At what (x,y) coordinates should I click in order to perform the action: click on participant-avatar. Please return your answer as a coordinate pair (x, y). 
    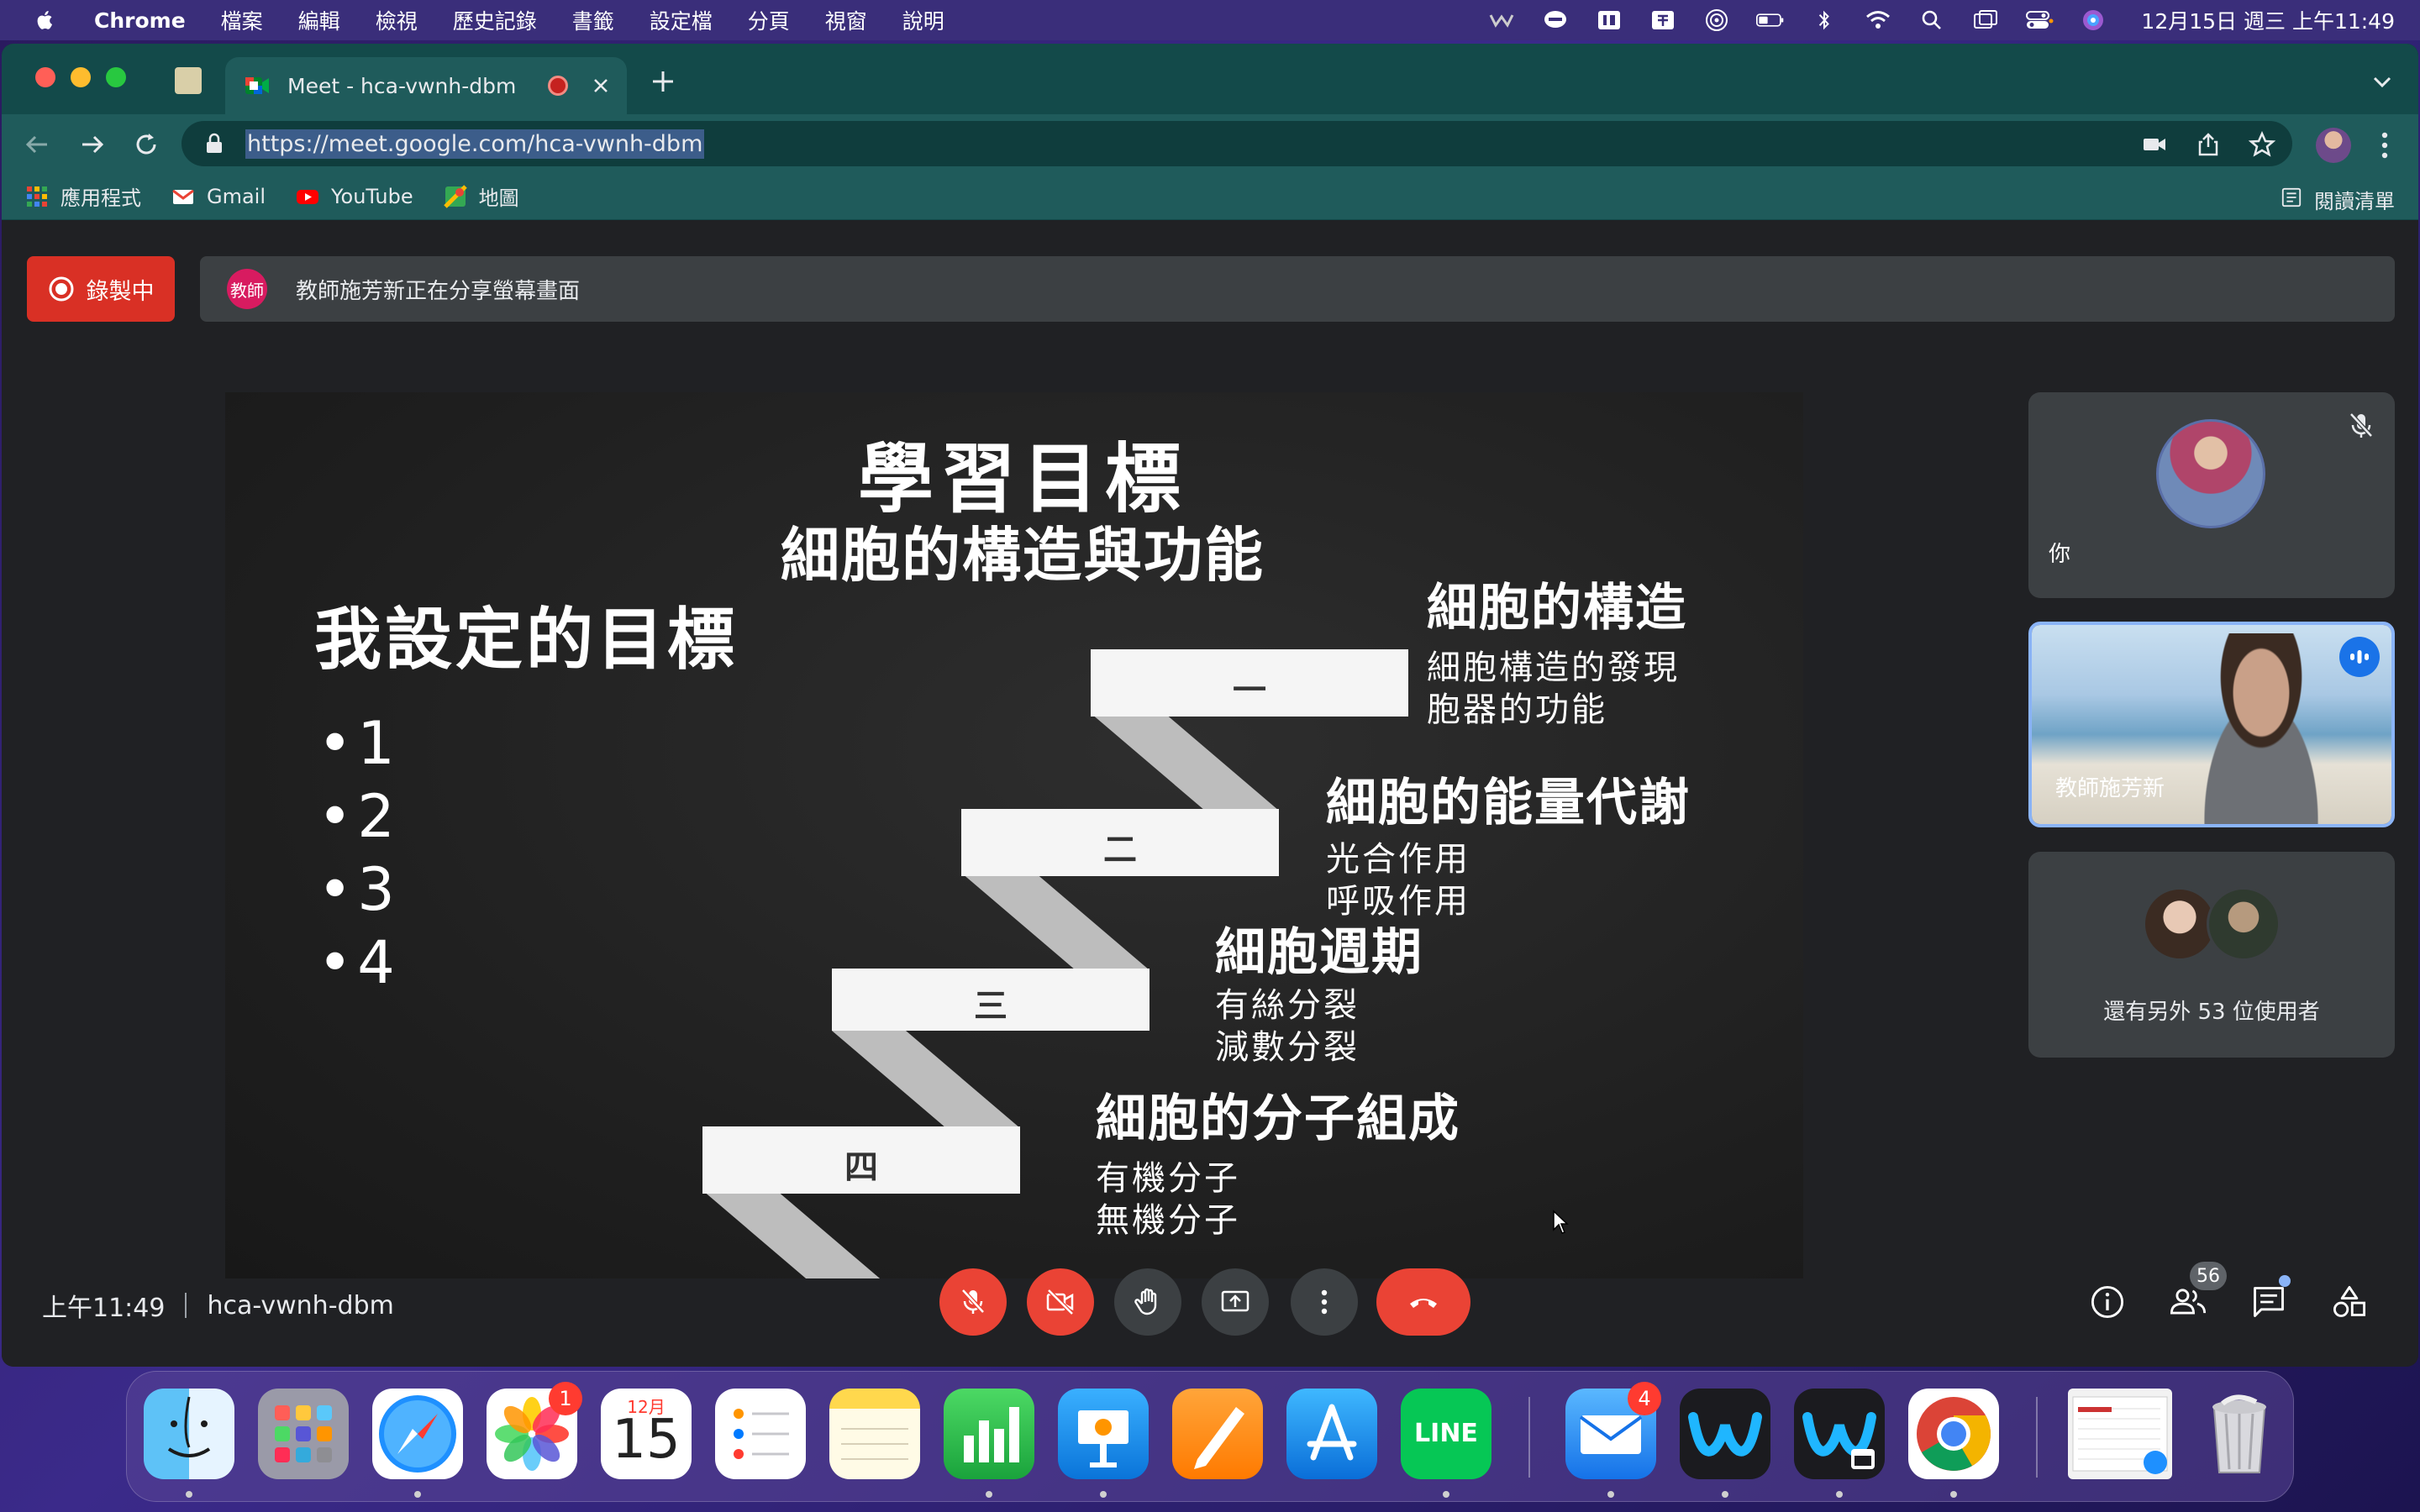
    Looking at the image, I should click on (2244, 924).